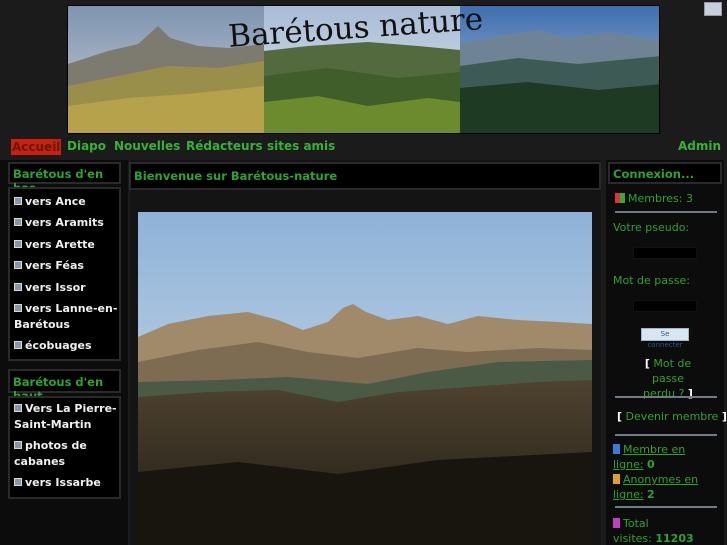 The height and width of the screenshot is (545, 727). Describe the element at coordinates (65, 417) in the screenshot. I see `link-pierre-saint-martin: Vers La Pierre- Saint-Martin` at that location.